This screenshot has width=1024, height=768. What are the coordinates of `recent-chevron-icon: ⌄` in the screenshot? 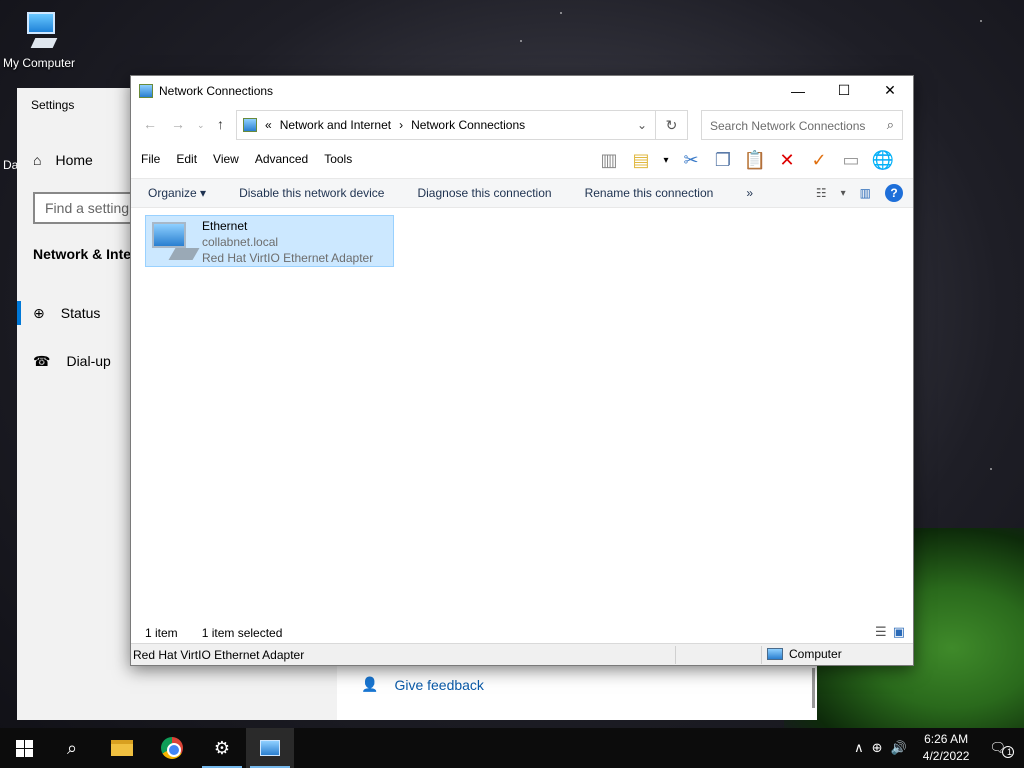 It's located at (201, 125).